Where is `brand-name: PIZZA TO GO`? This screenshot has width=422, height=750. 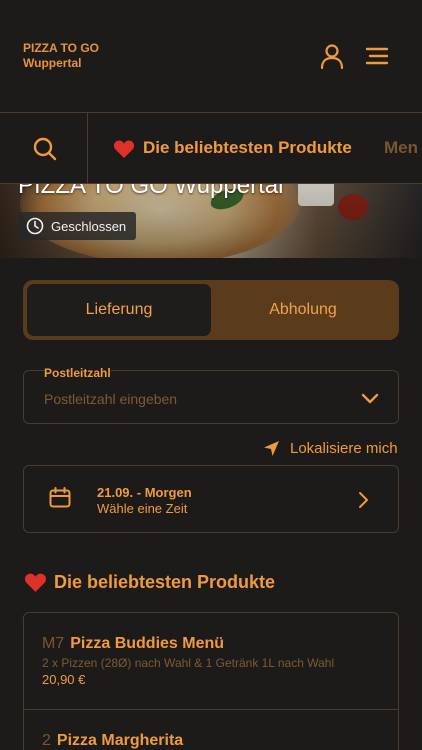 brand-name: PIZZA TO GO is located at coordinates (61, 48).